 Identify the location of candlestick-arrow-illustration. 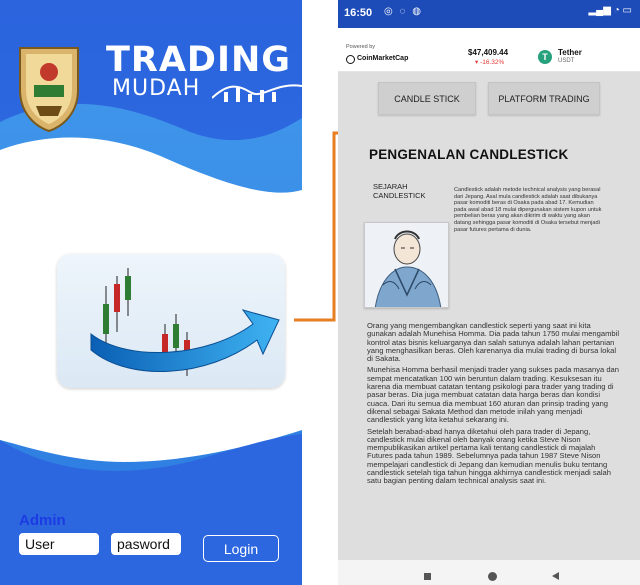
(185, 322).